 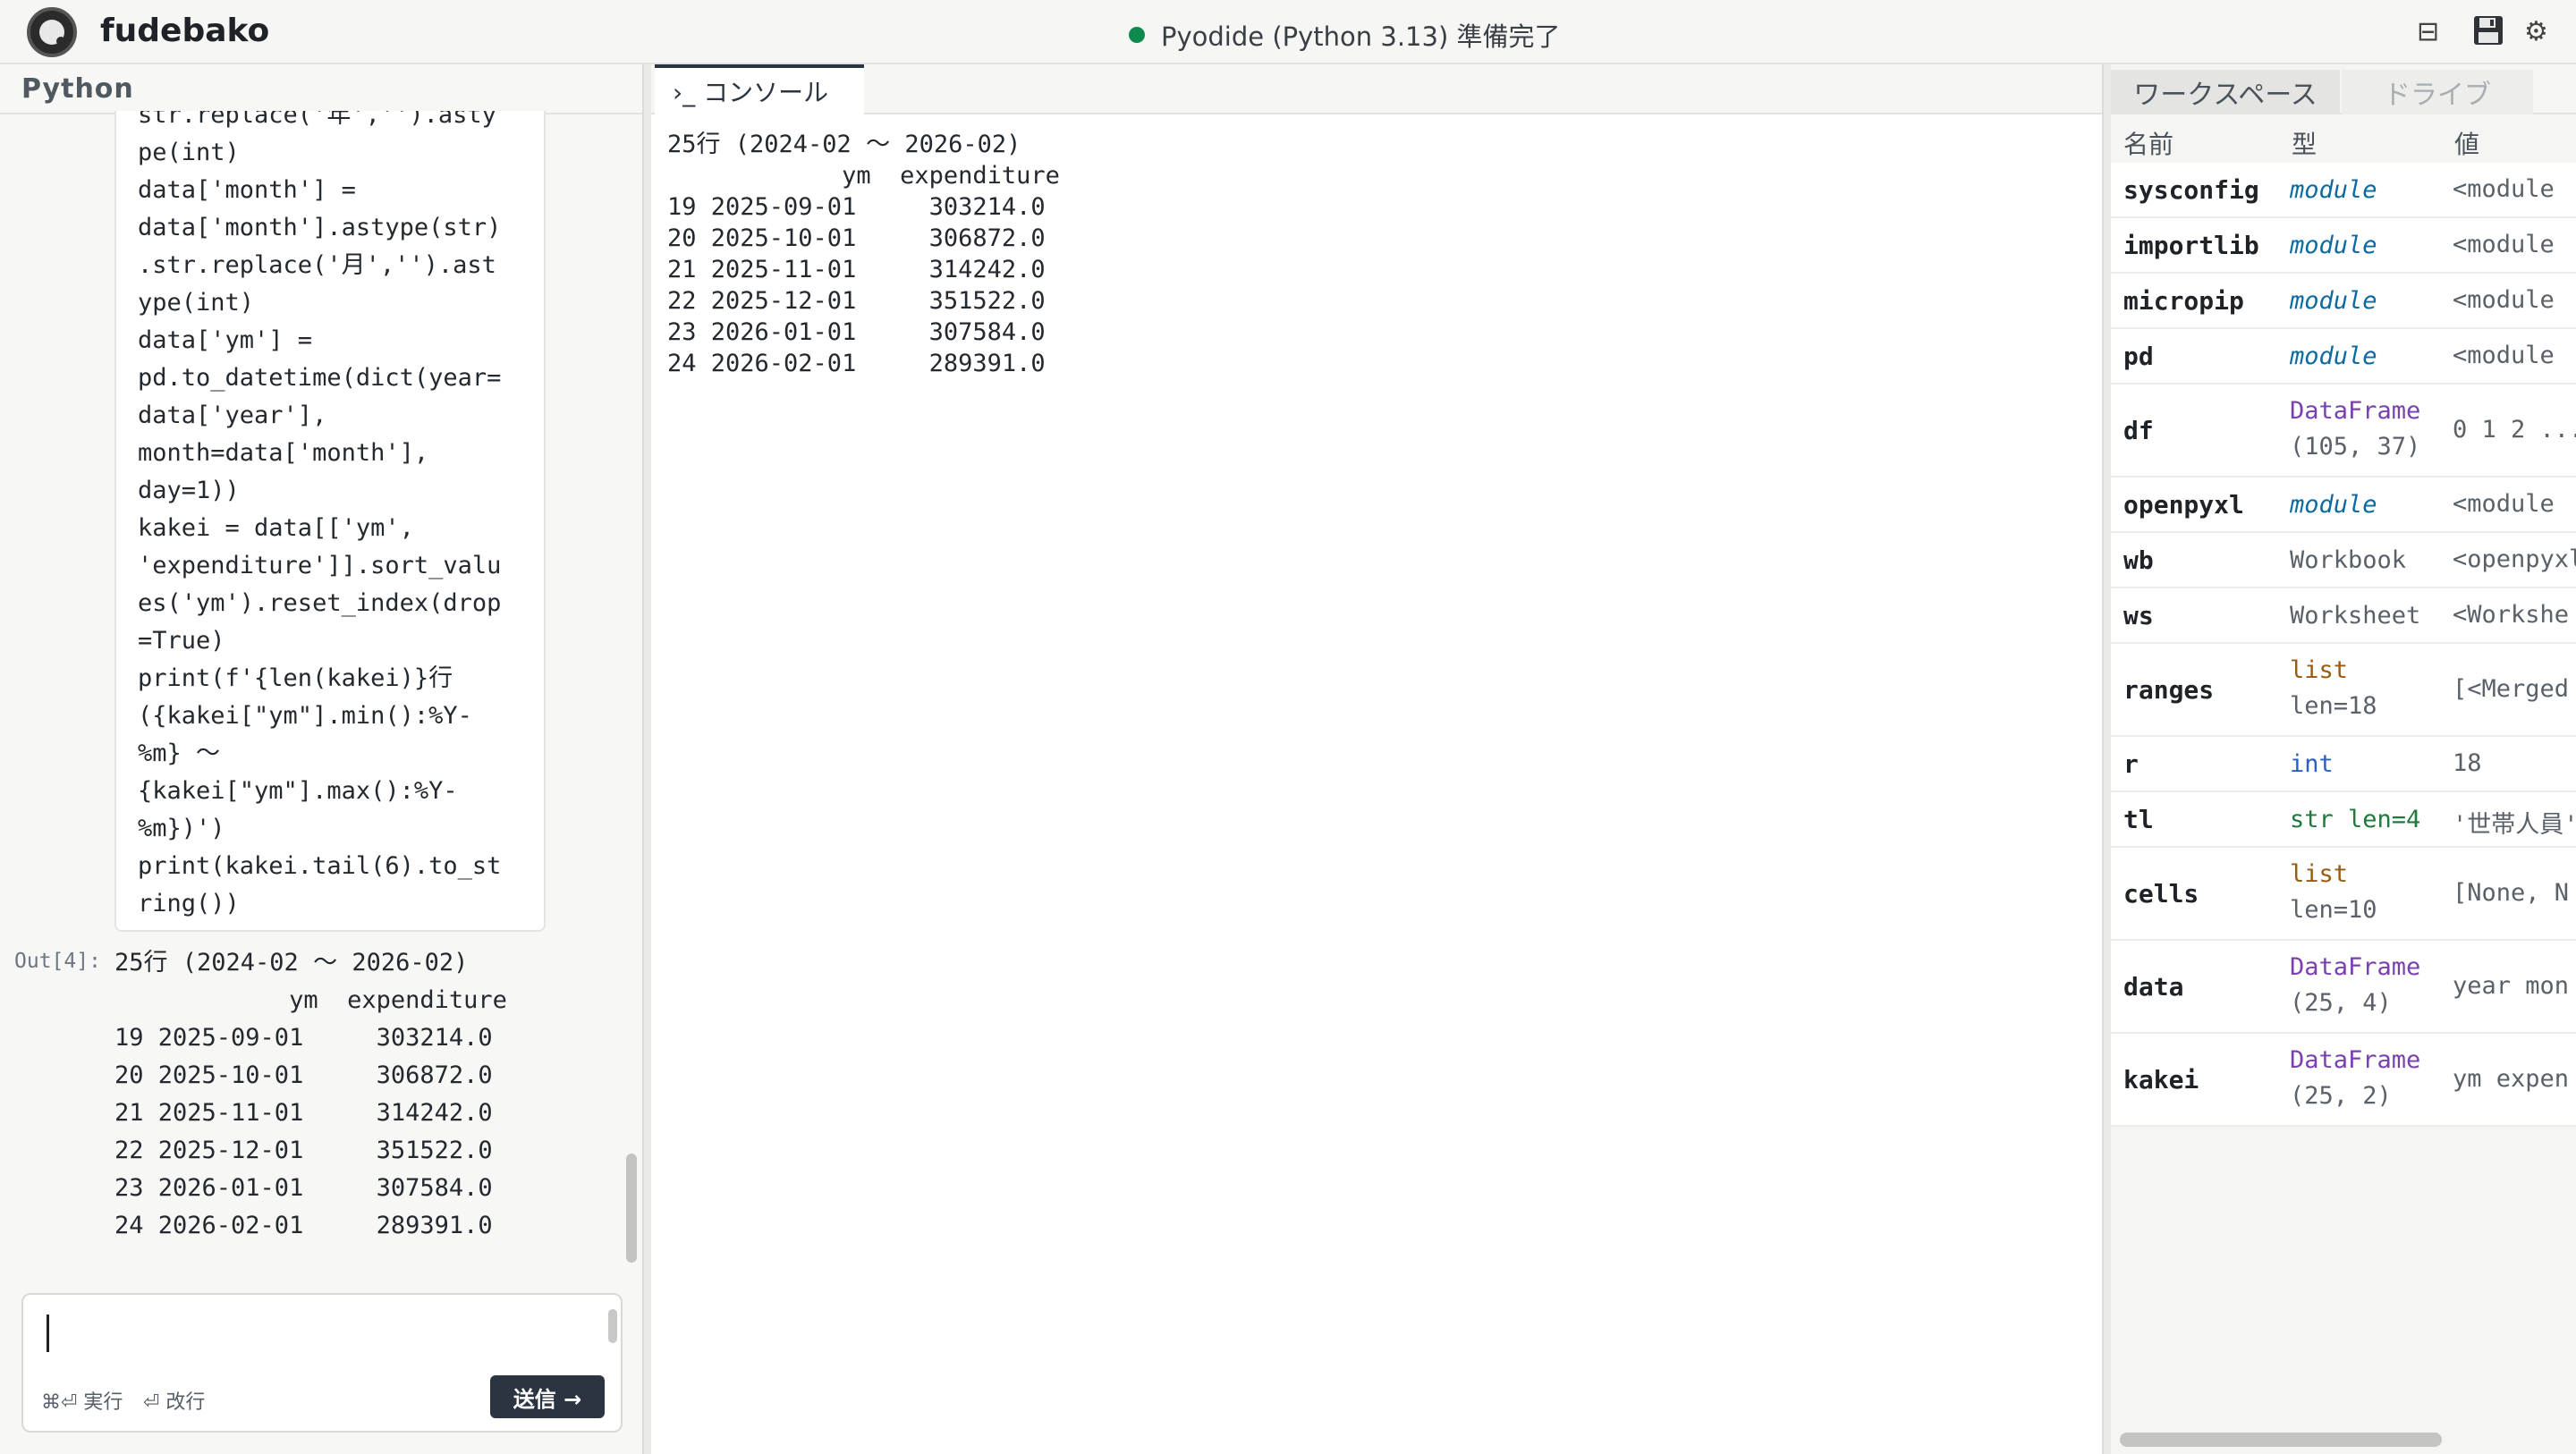 I want to click on variable-row-importlib: importlib module <module, so click(x=2343, y=246).